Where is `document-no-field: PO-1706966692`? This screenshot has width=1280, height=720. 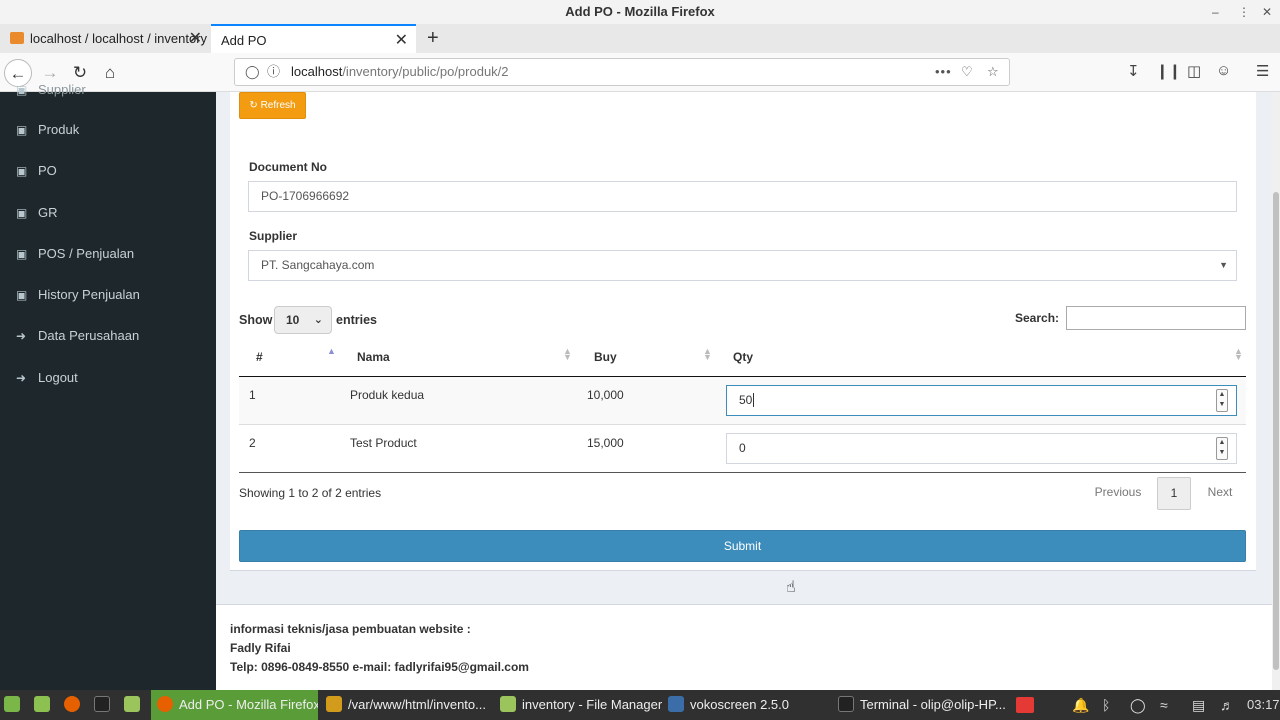
document-no-field: PO-1706966692 is located at coordinates (742, 196).